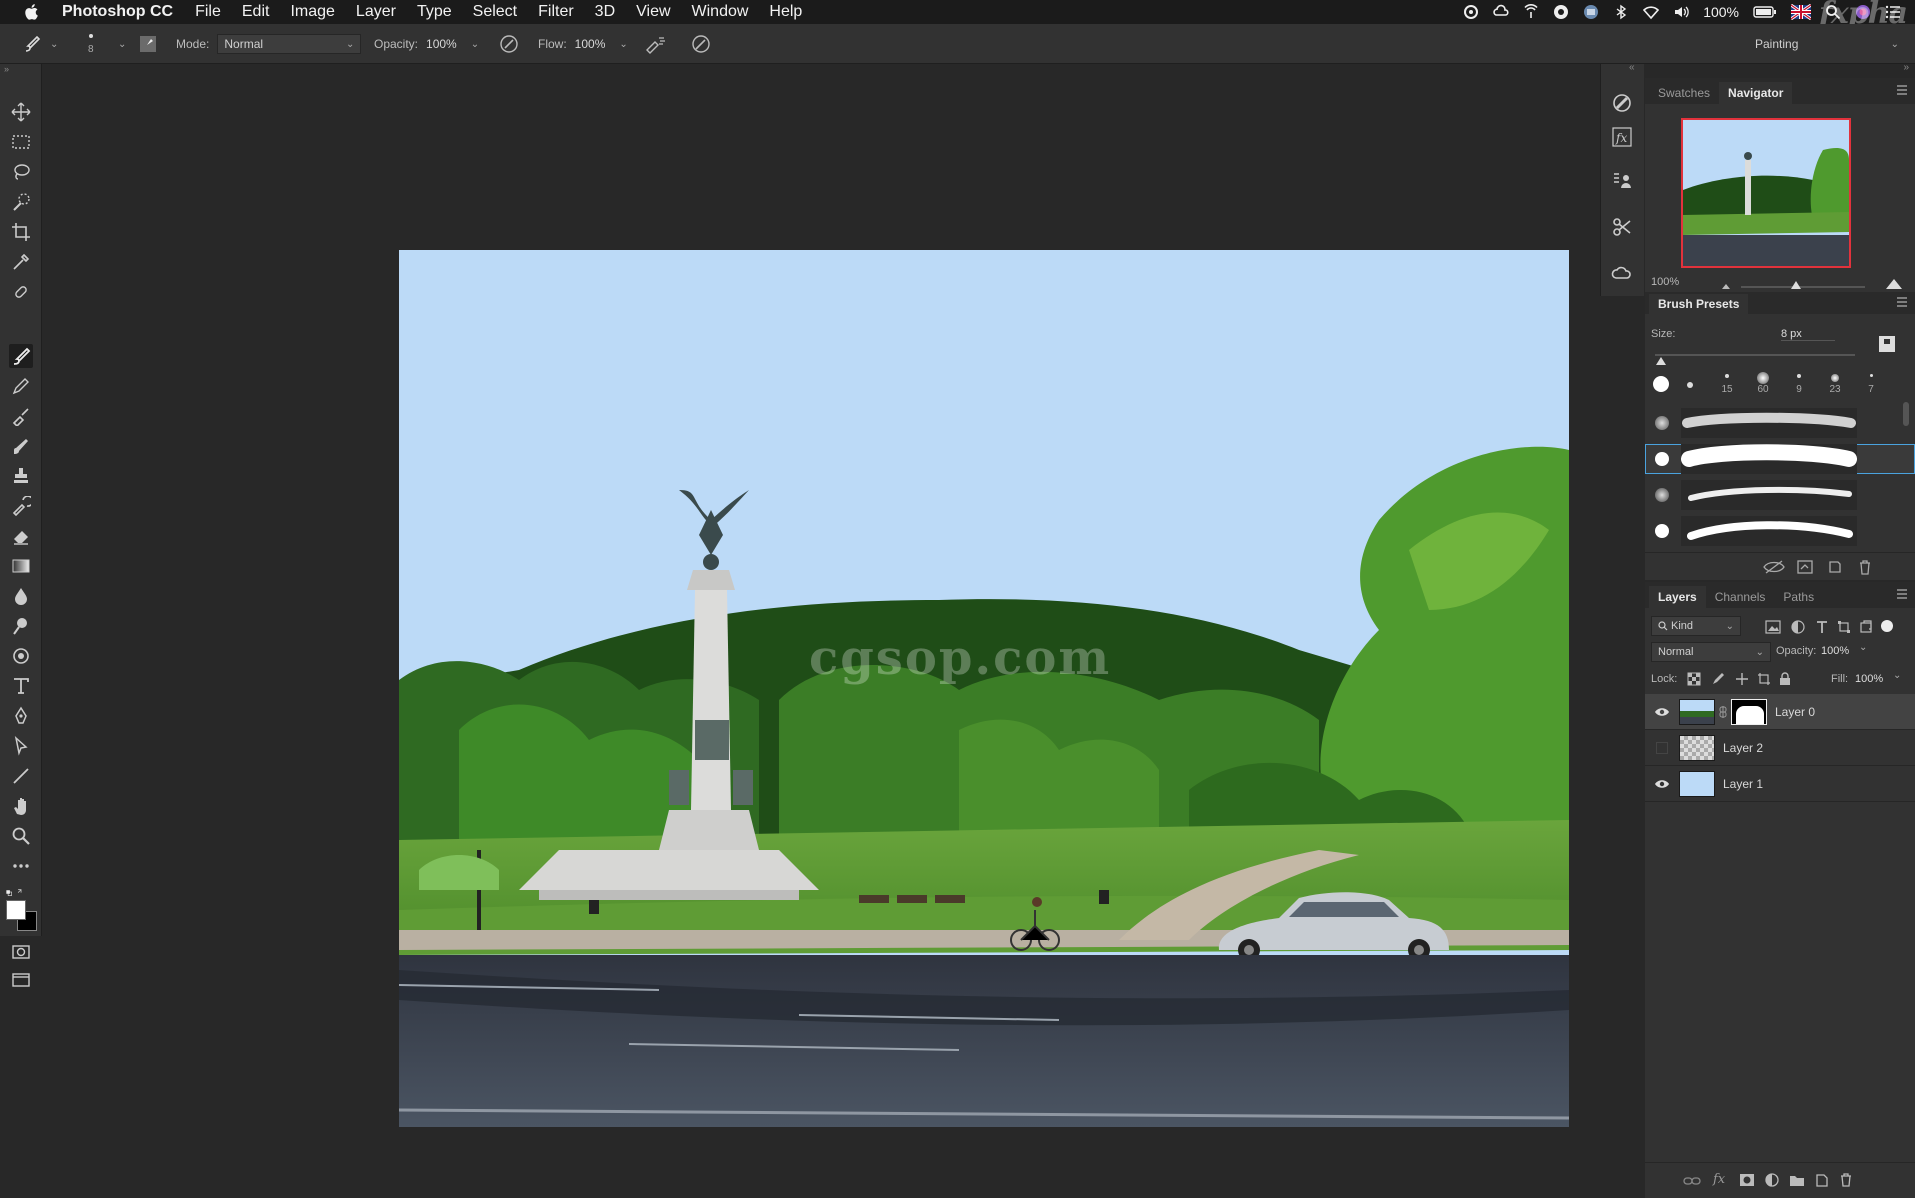  What do you see at coordinates (1632, 67) in the screenshot?
I see `collapse-dock-icon: «` at bounding box center [1632, 67].